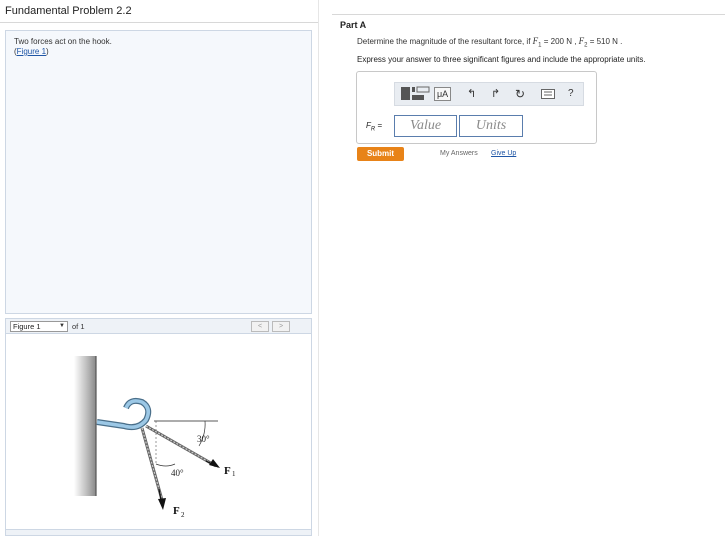 This screenshot has width=725, height=536. Describe the element at coordinates (374, 127) in the screenshot. I see `fr-label: FR =` at that location.